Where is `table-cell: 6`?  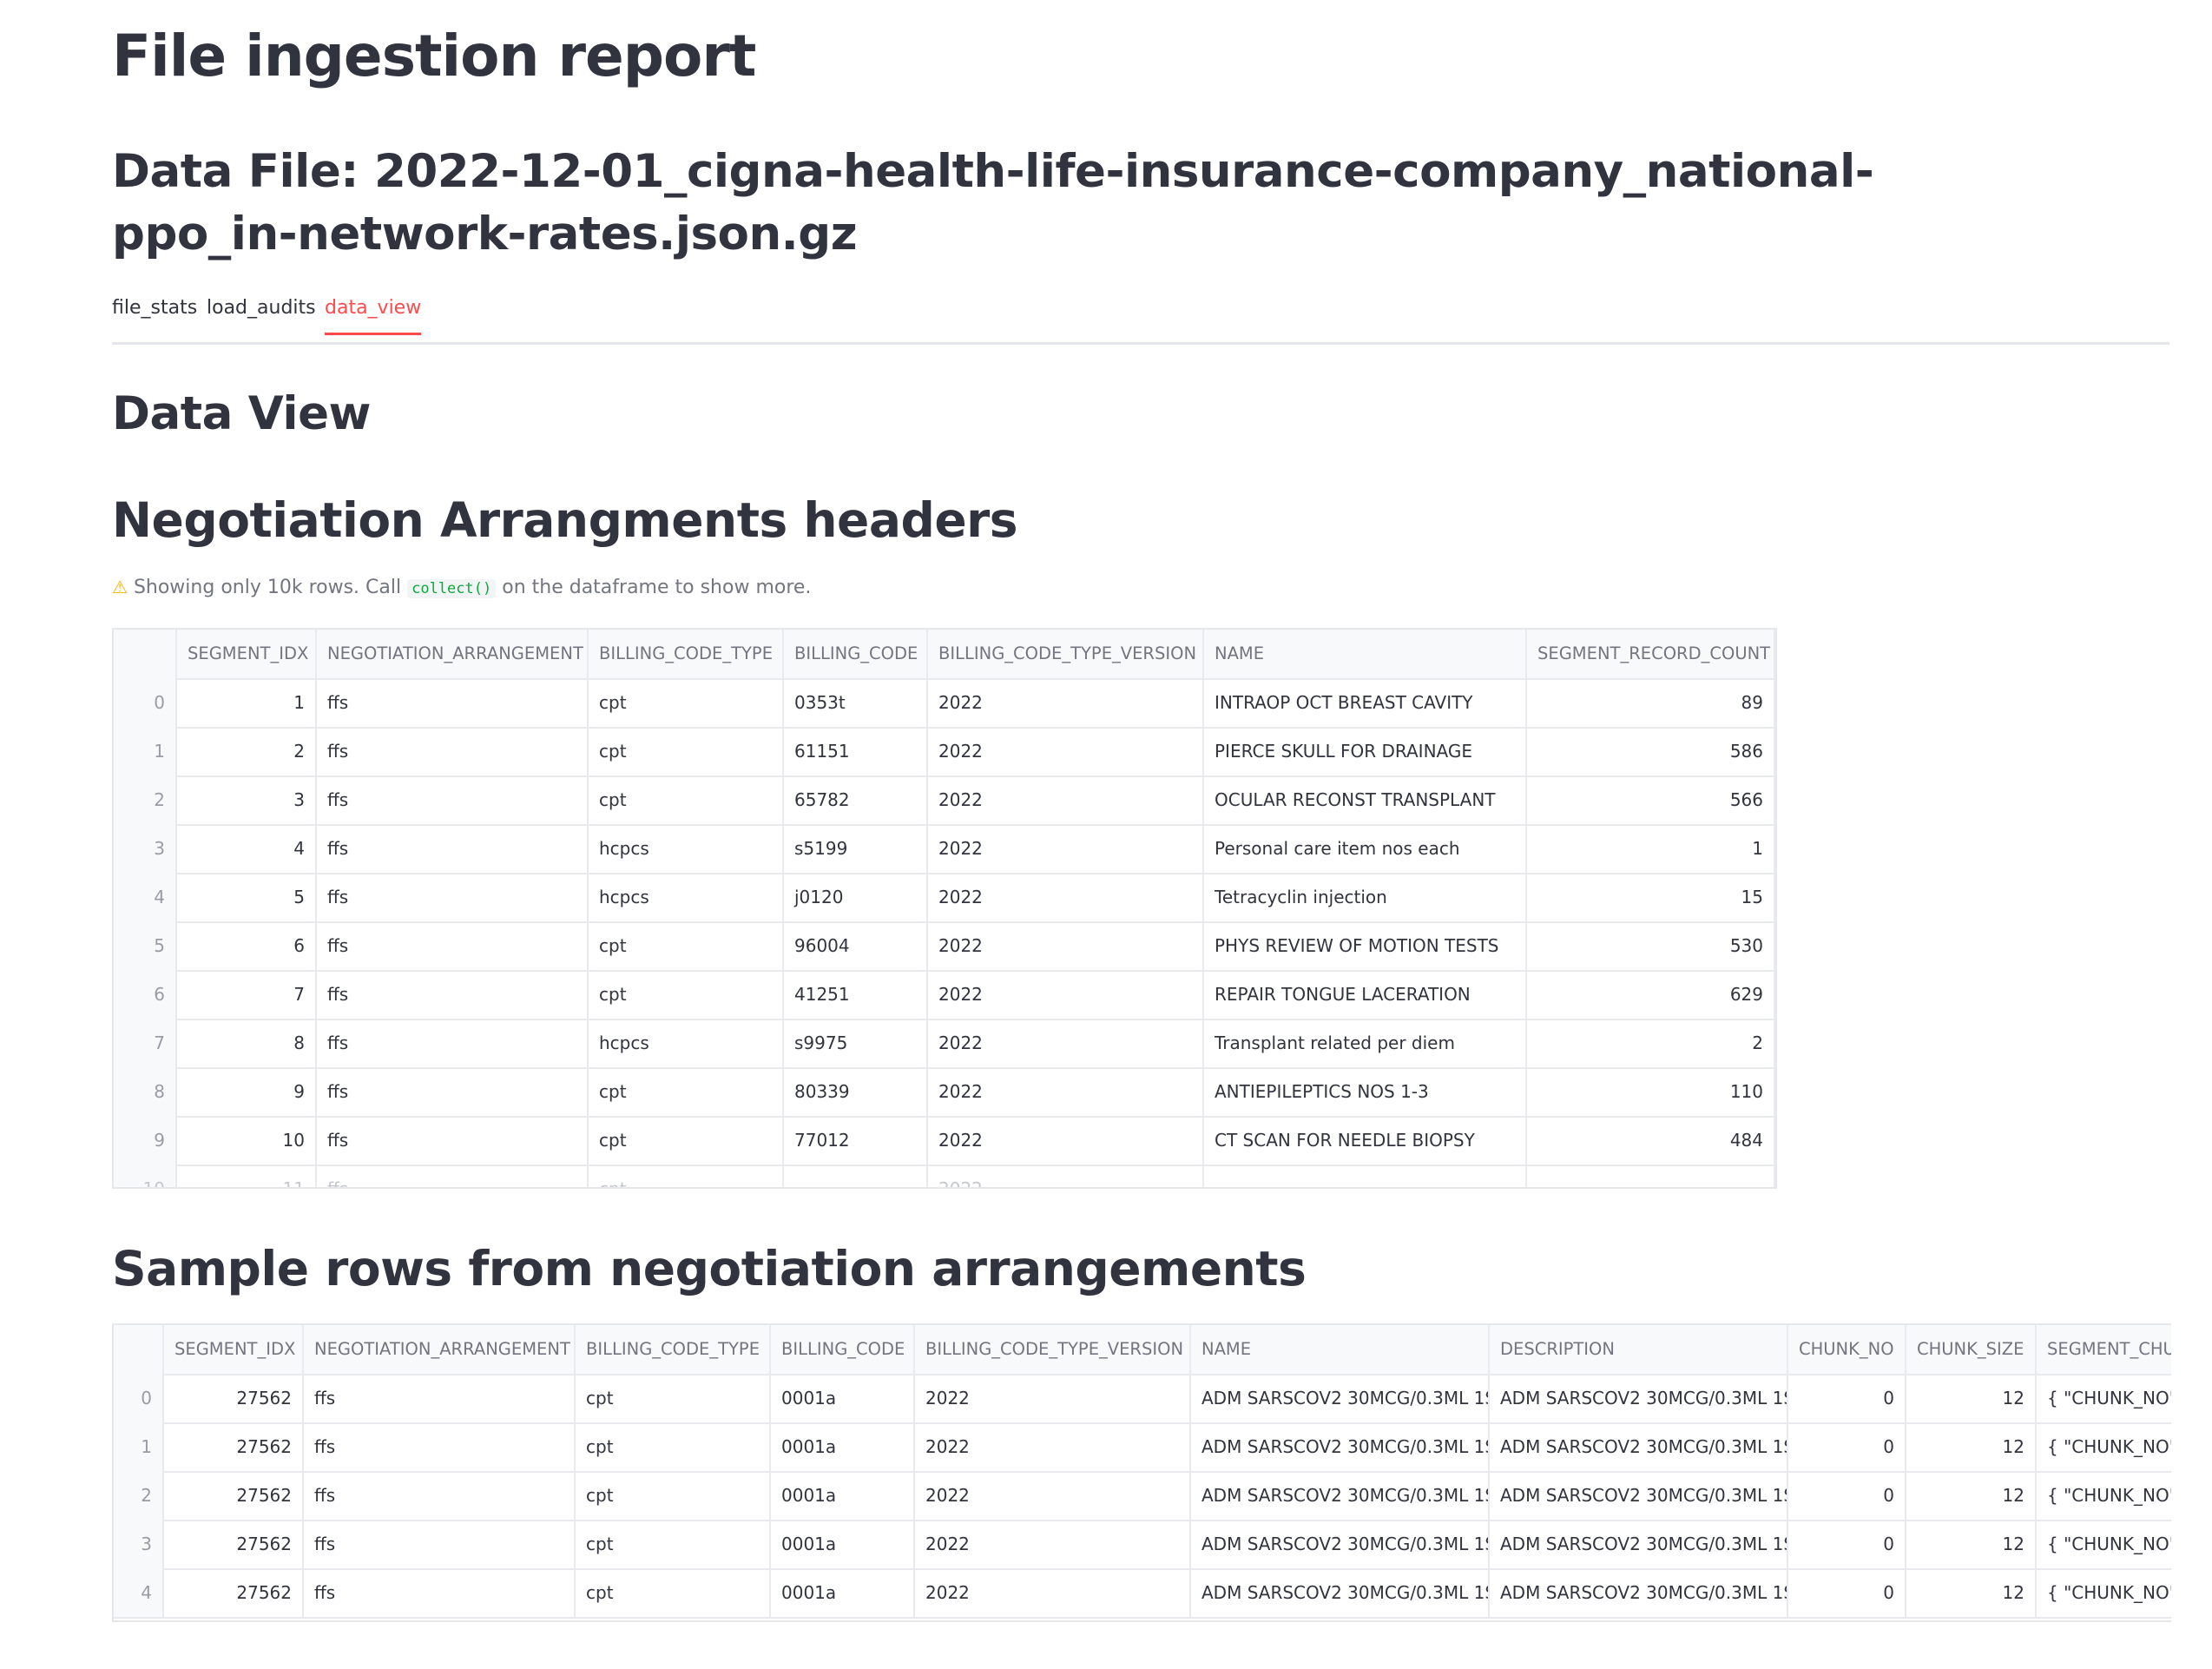 table-cell: 6 is located at coordinates (247, 945).